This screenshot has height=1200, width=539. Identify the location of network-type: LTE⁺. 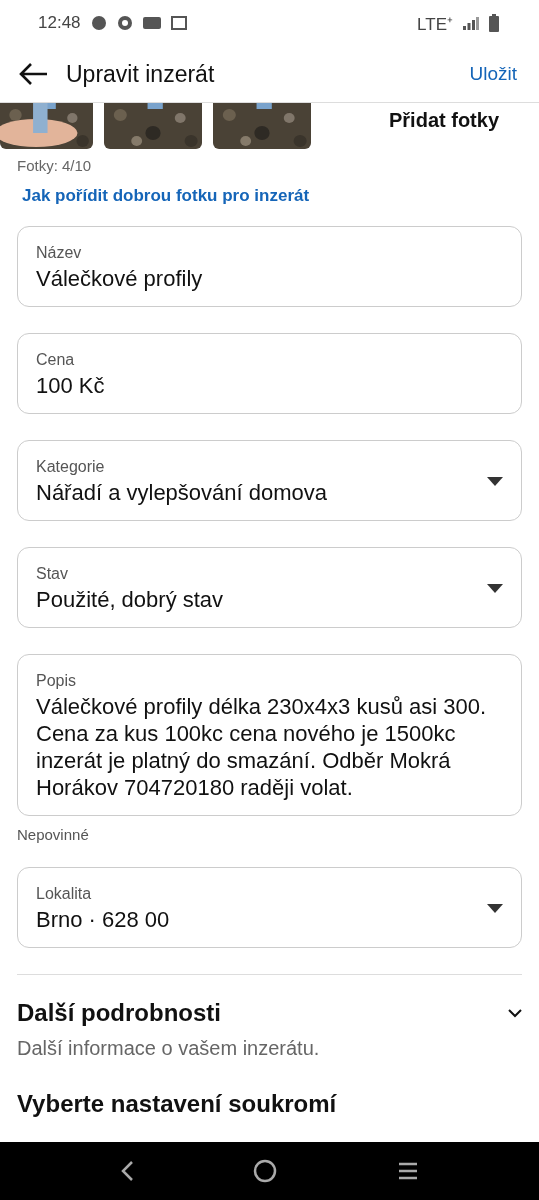
(435, 24).